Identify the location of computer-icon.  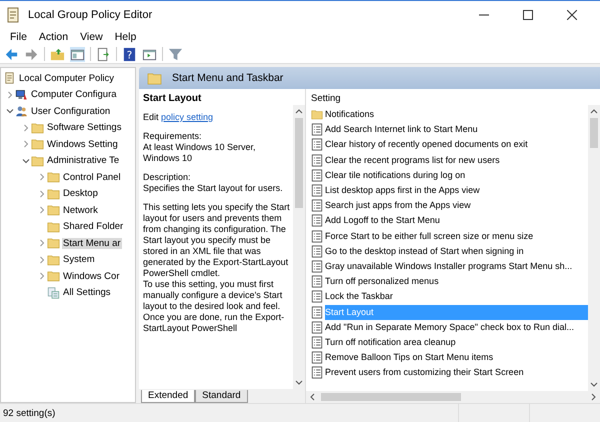
(21, 94).